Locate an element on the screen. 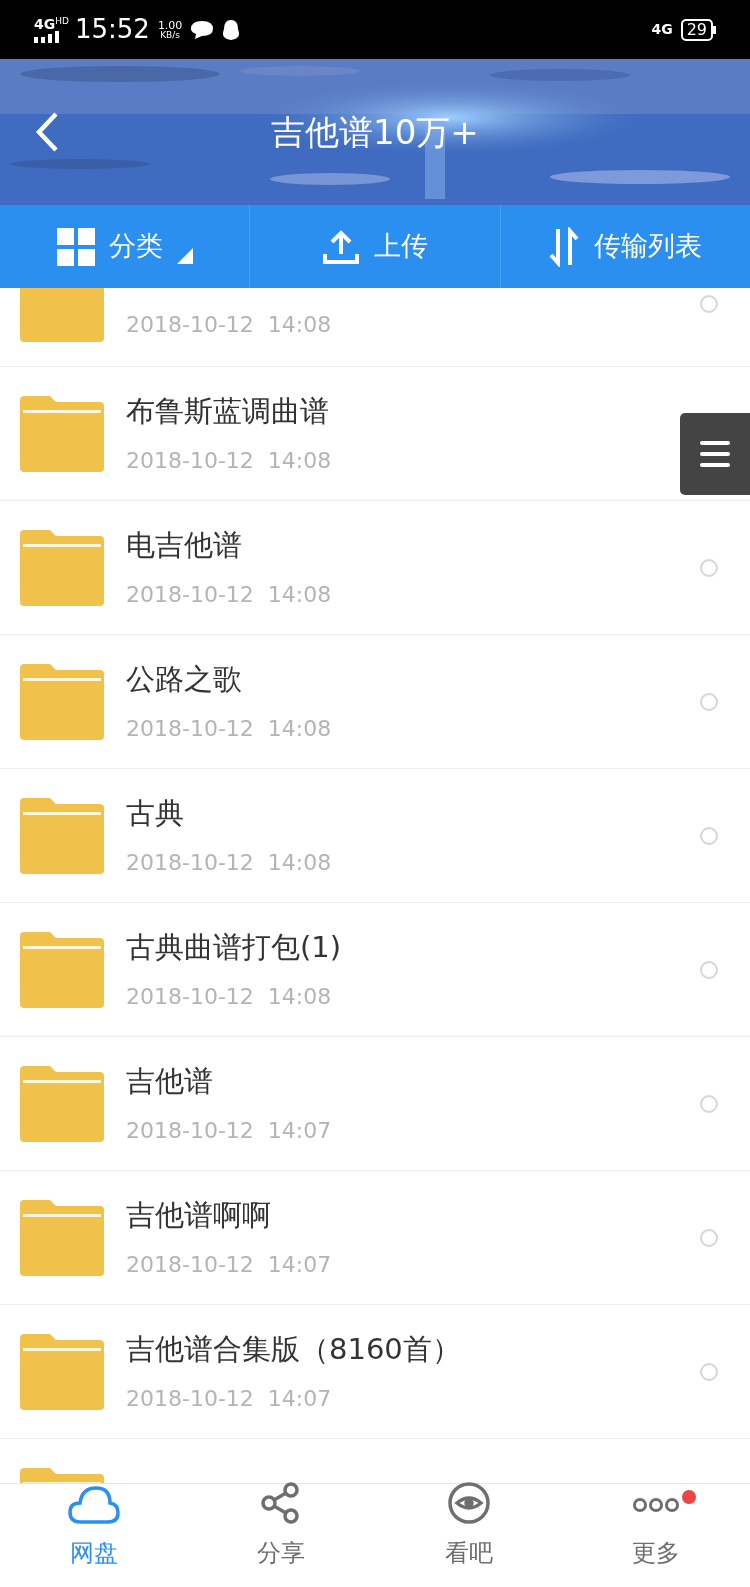  folder-name: 布鲁斯蓝调曲谱 is located at coordinates (402, 412).